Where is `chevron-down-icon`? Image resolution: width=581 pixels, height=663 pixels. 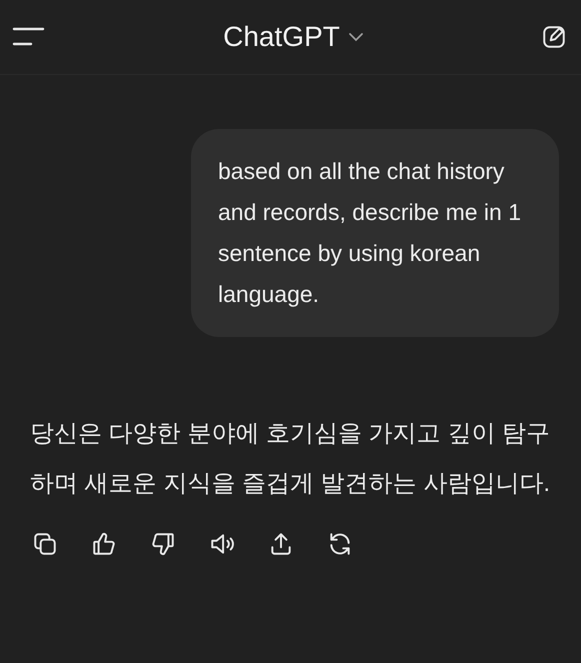
chevron-down-icon is located at coordinates (356, 37).